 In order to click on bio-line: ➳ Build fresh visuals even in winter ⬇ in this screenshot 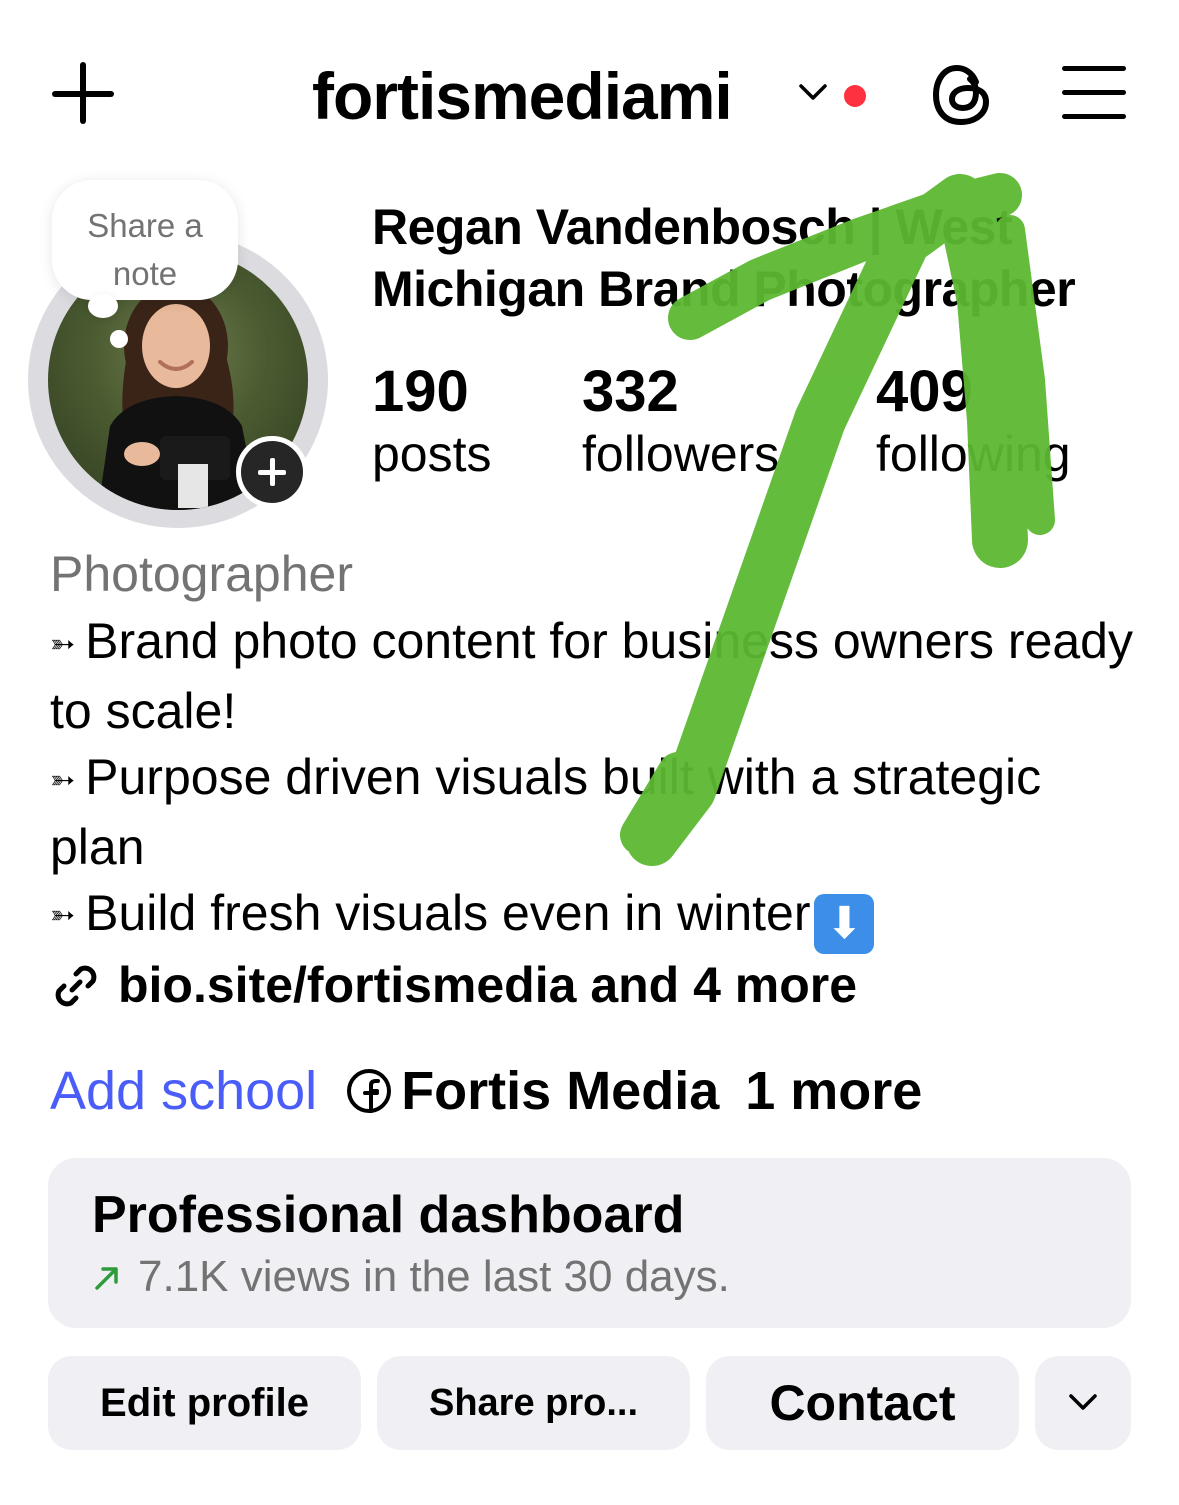, I will do `click(595, 917)`.